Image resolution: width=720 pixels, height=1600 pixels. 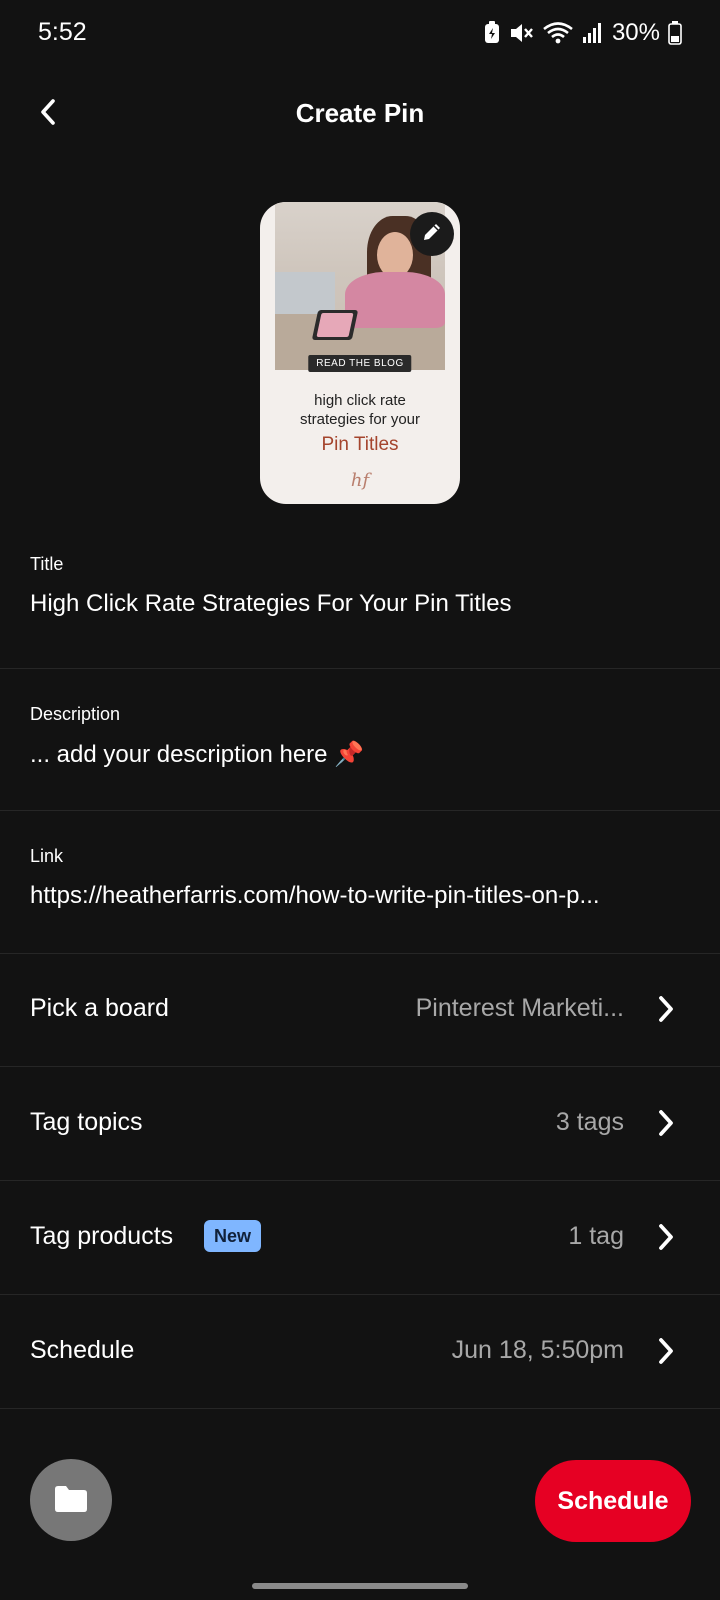 What do you see at coordinates (492, 33) in the screenshot?
I see `battery-saver-icon` at bounding box center [492, 33].